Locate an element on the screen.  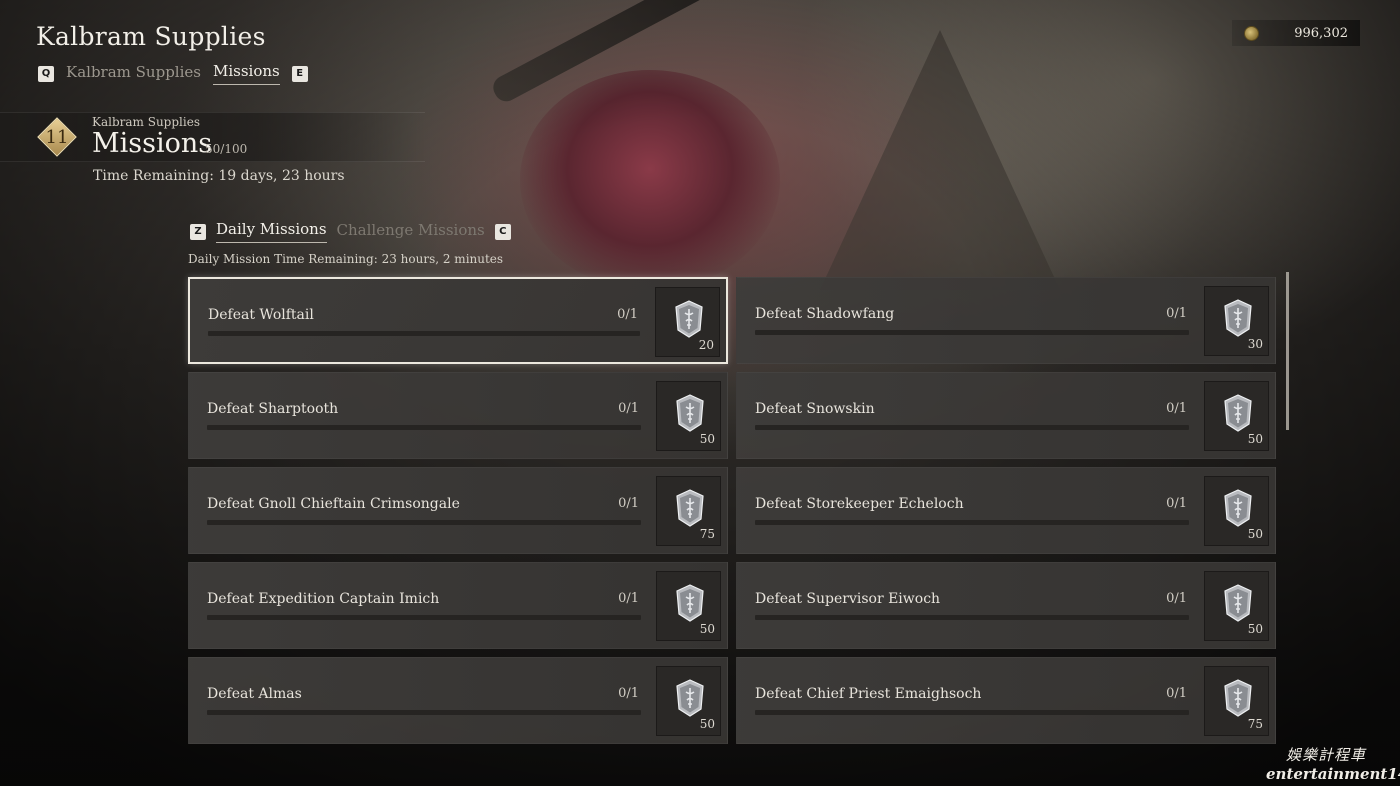
mission-card: Defeat Wolftail 0/1 20 is located at coordinates (458, 320).